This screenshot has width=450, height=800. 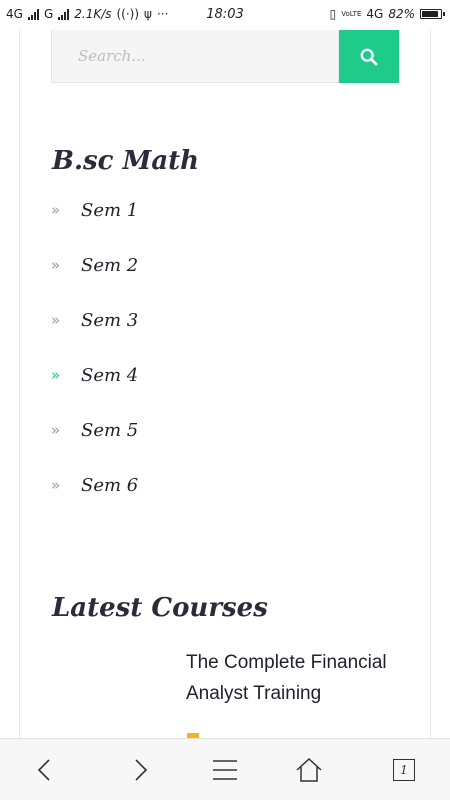 What do you see at coordinates (387, 14) in the screenshot?
I see `status-right: ▯ VoLTE 4G 82%` at bounding box center [387, 14].